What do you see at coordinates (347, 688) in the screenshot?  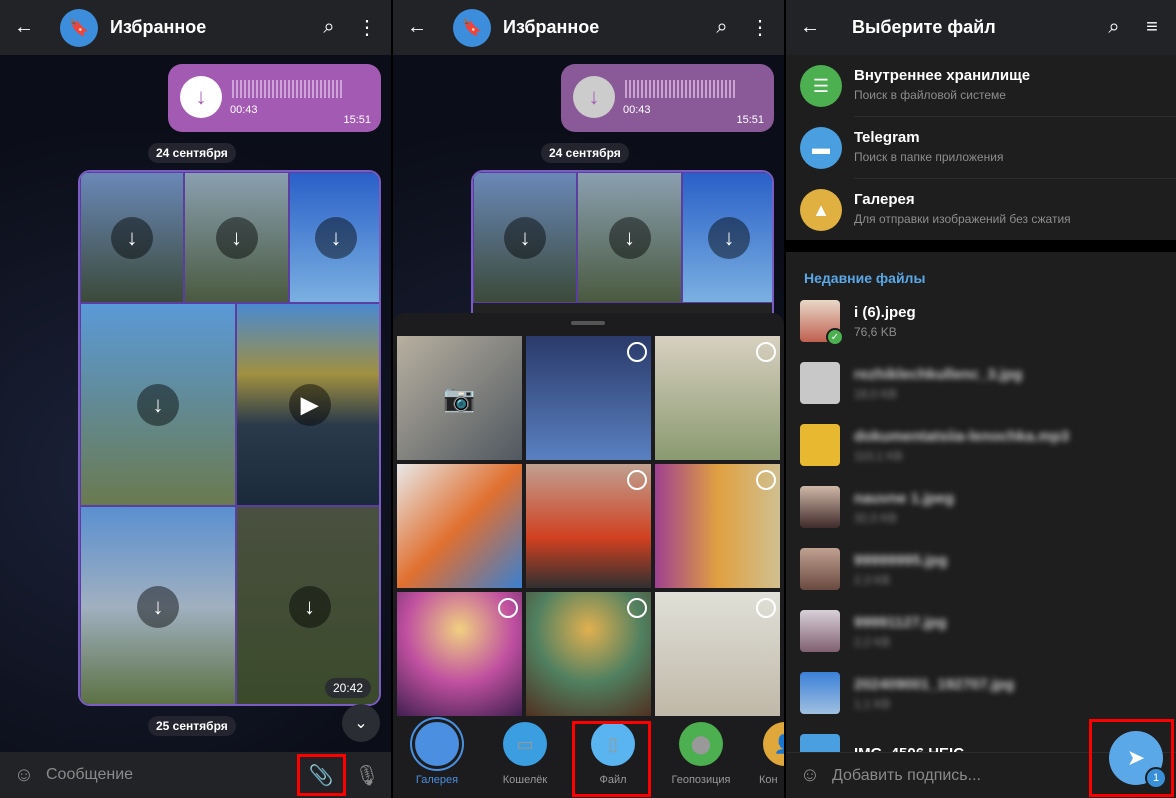 I see `album-time: 20:42` at bounding box center [347, 688].